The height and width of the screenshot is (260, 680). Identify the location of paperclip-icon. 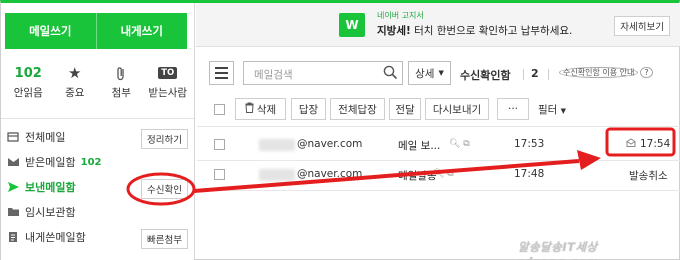
(120, 73).